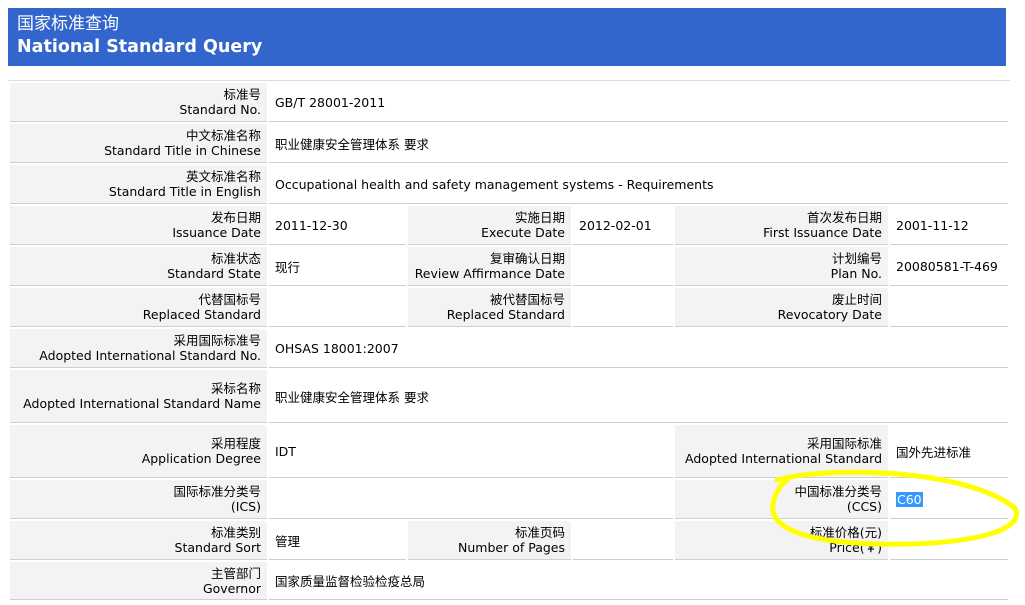 The image size is (1025, 605). Describe the element at coordinates (138, 102) in the screenshot. I see `standard-no-label: 标准号 Standard No.` at that location.